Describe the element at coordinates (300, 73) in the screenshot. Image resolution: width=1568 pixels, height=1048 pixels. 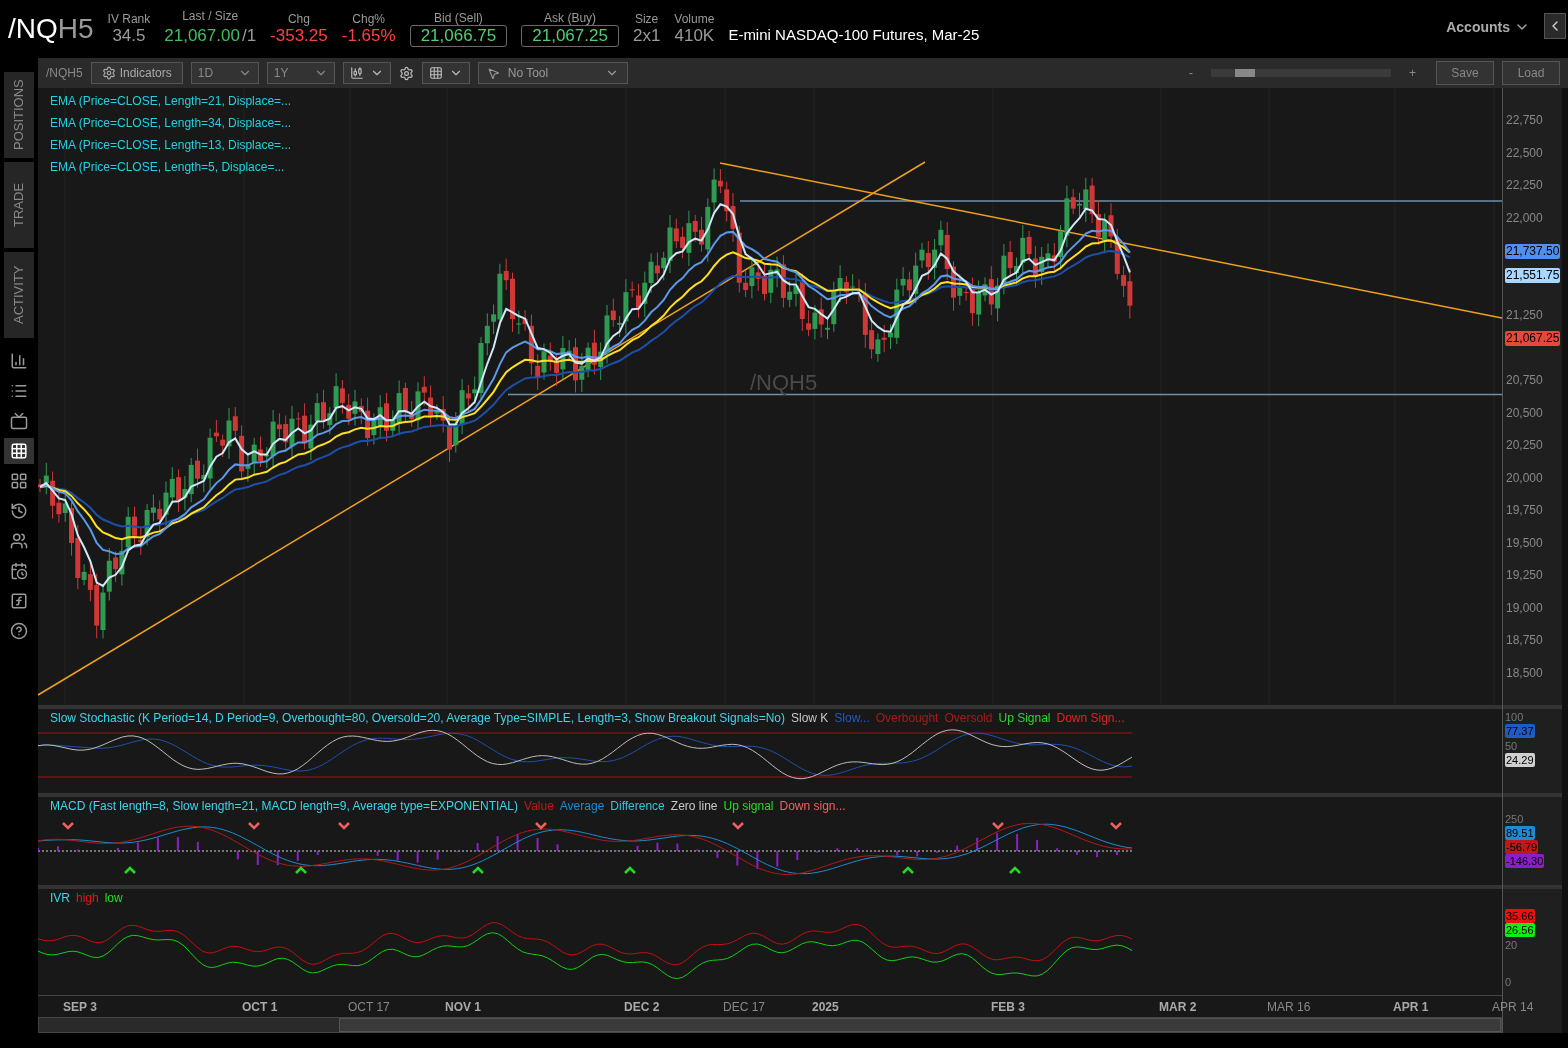
I see `period-dropdown: 1Y` at that location.